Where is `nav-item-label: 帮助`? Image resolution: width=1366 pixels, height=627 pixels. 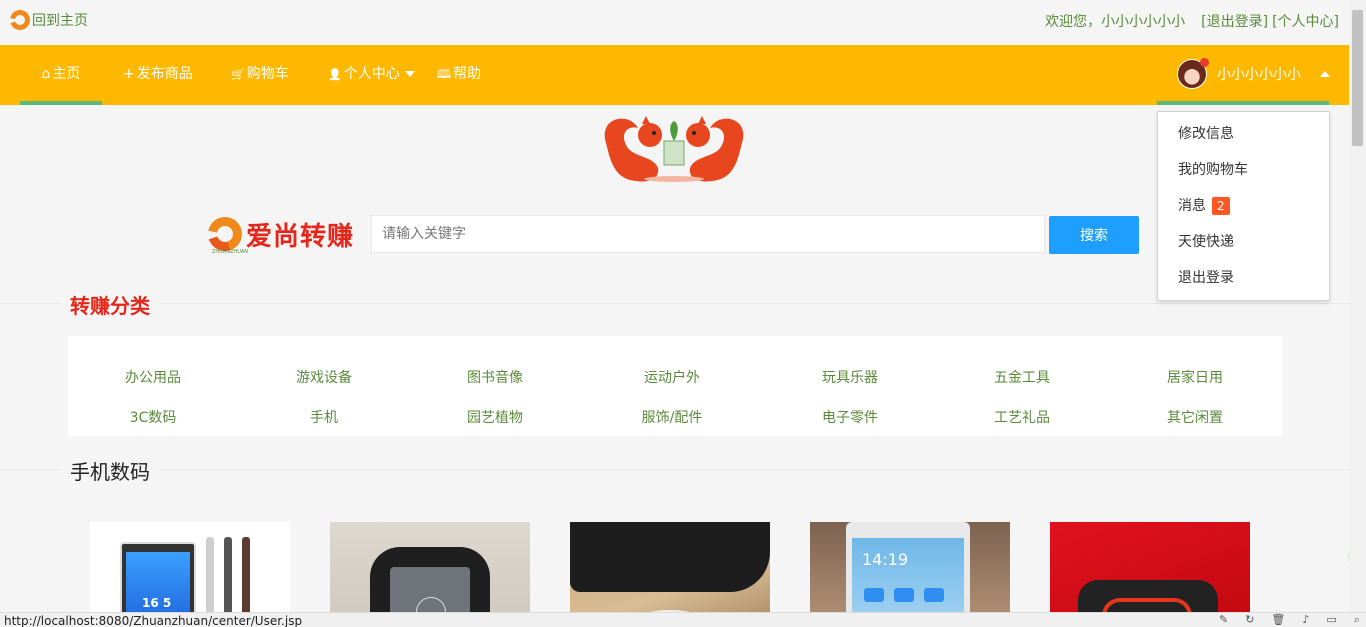
nav-item-label: 帮助 is located at coordinates (467, 74).